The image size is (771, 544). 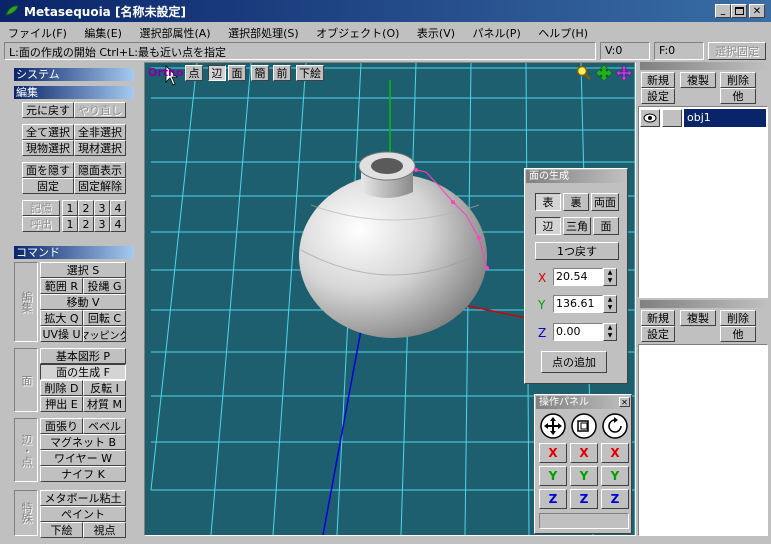 What do you see at coordinates (74, 74) in the screenshot?
I see `section-system: システム` at bounding box center [74, 74].